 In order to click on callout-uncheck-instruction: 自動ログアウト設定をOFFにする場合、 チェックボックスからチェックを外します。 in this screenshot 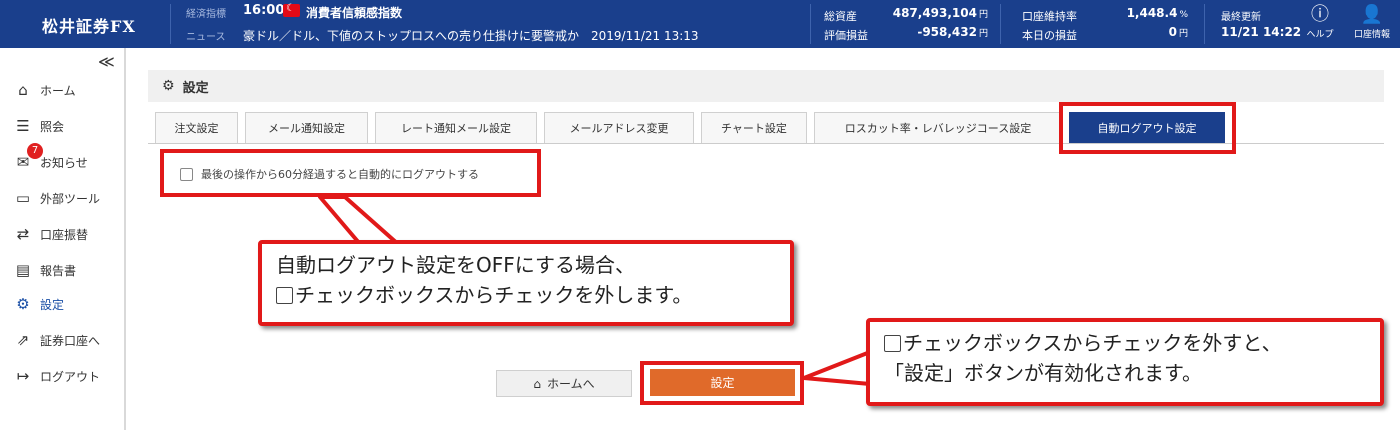, I will do `click(526, 283)`.